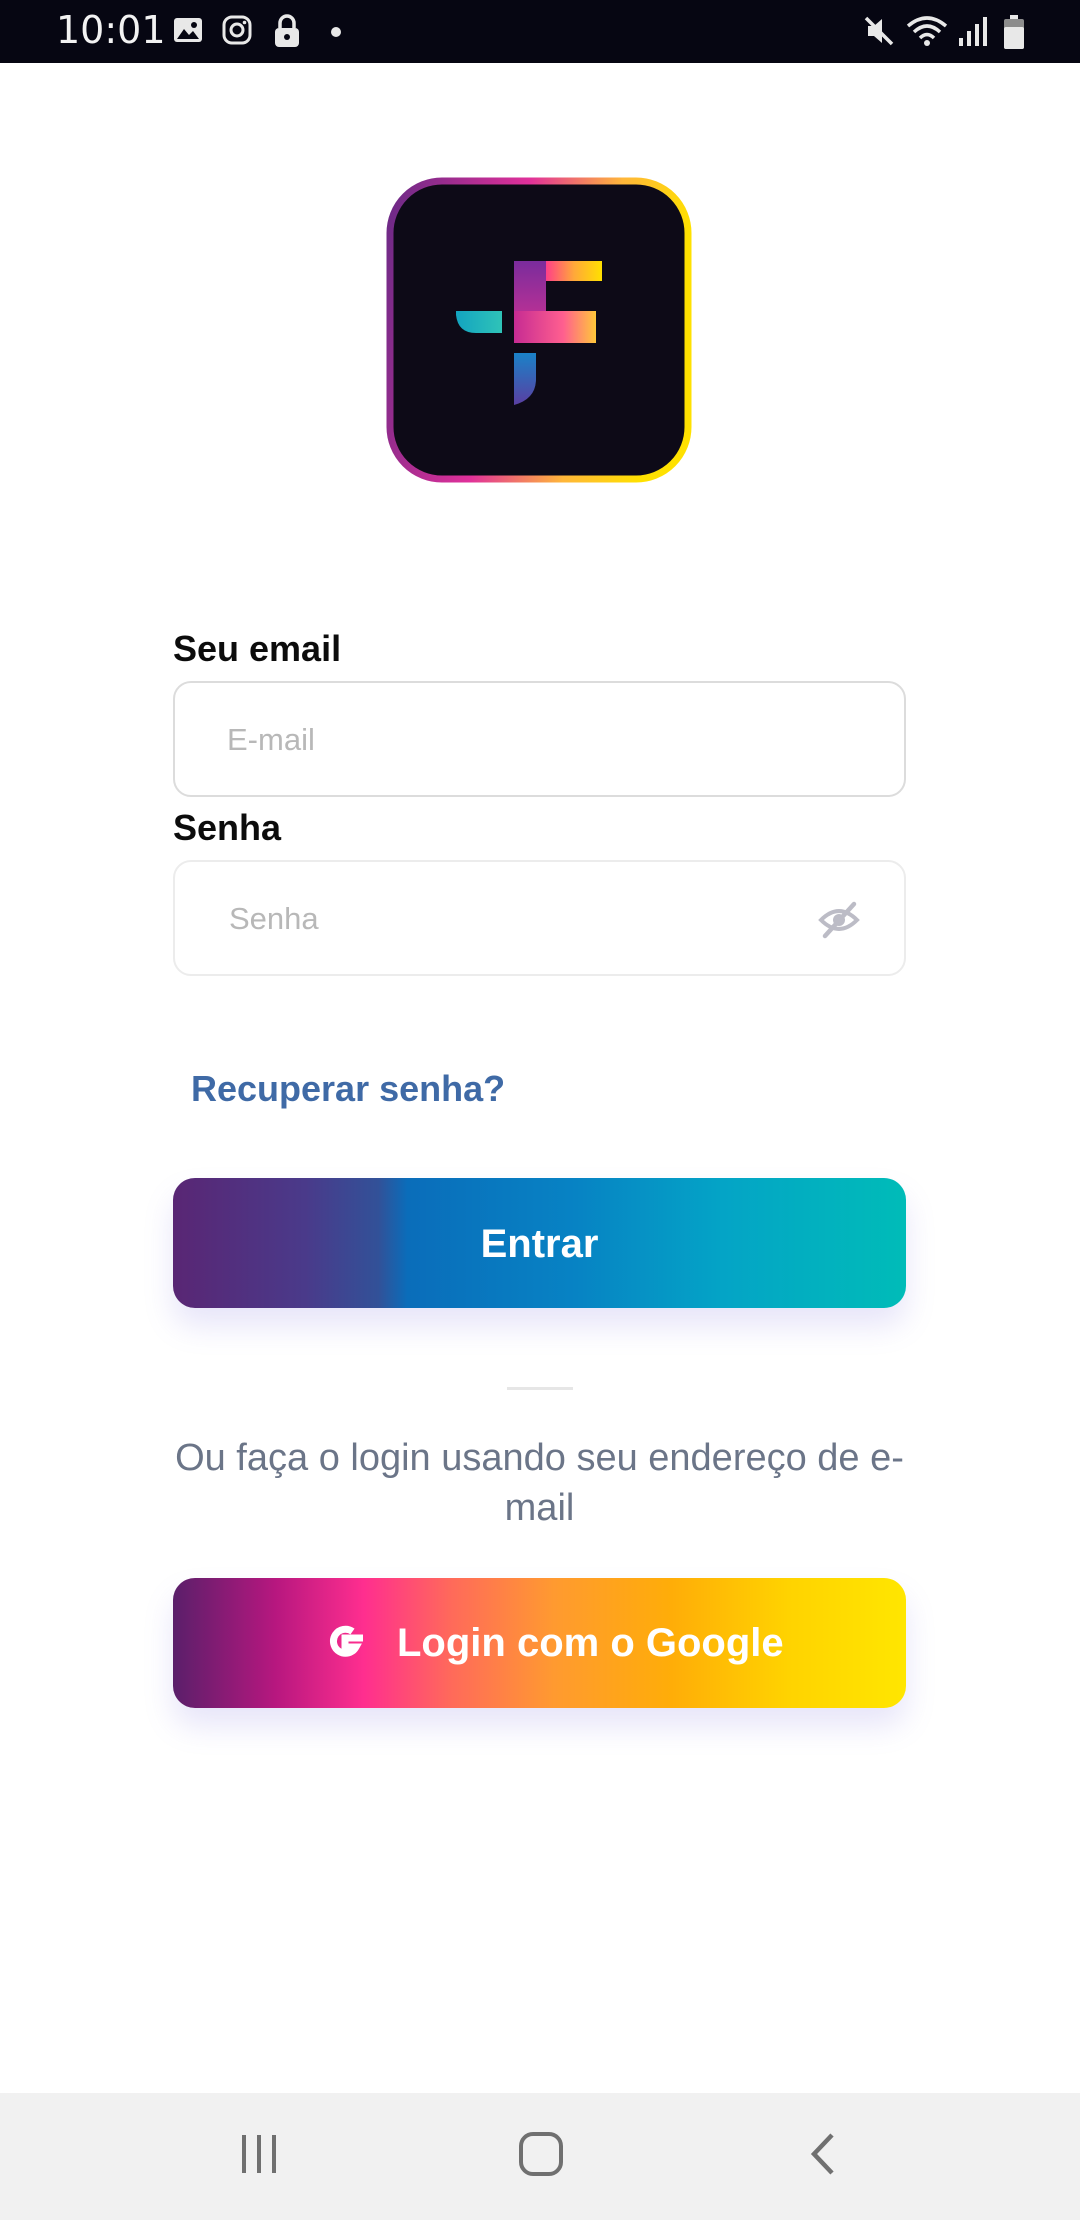 This screenshot has height=2220, width=1080. Describe the element at coordinates (879, 31) in the screenshot. I see `mute-icon` at that location.